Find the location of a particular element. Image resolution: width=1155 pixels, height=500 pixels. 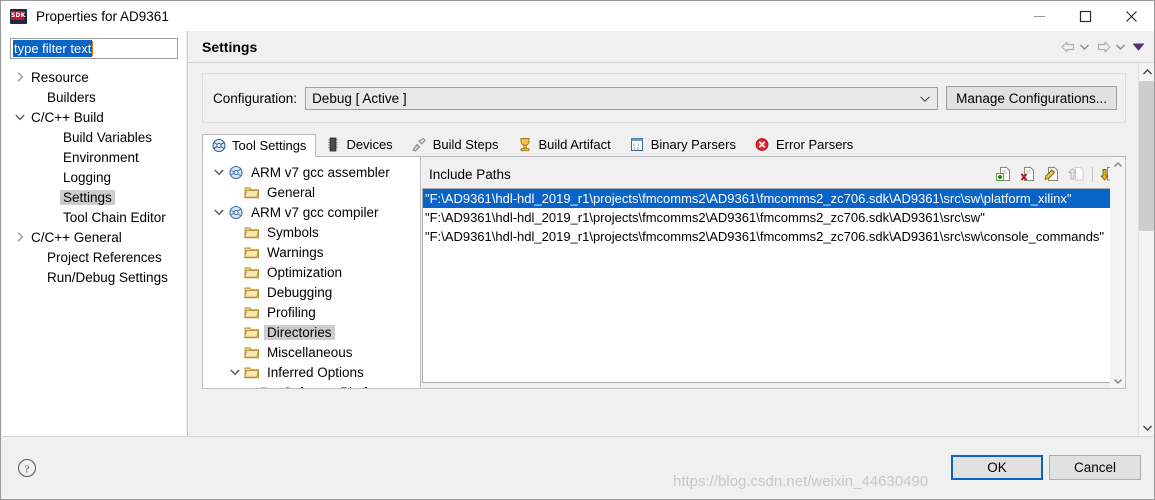

back-nav-group is located at coordinates (1075, 47).